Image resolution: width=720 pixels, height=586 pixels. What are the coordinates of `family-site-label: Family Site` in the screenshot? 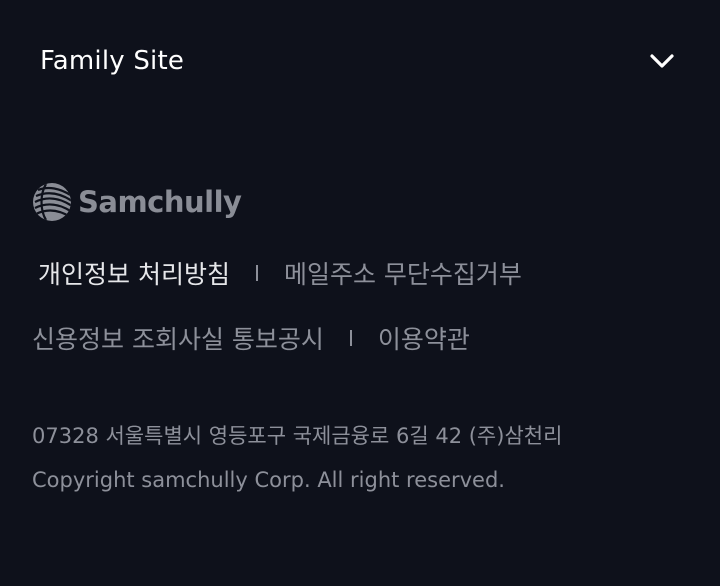 It's located at (112, 61).